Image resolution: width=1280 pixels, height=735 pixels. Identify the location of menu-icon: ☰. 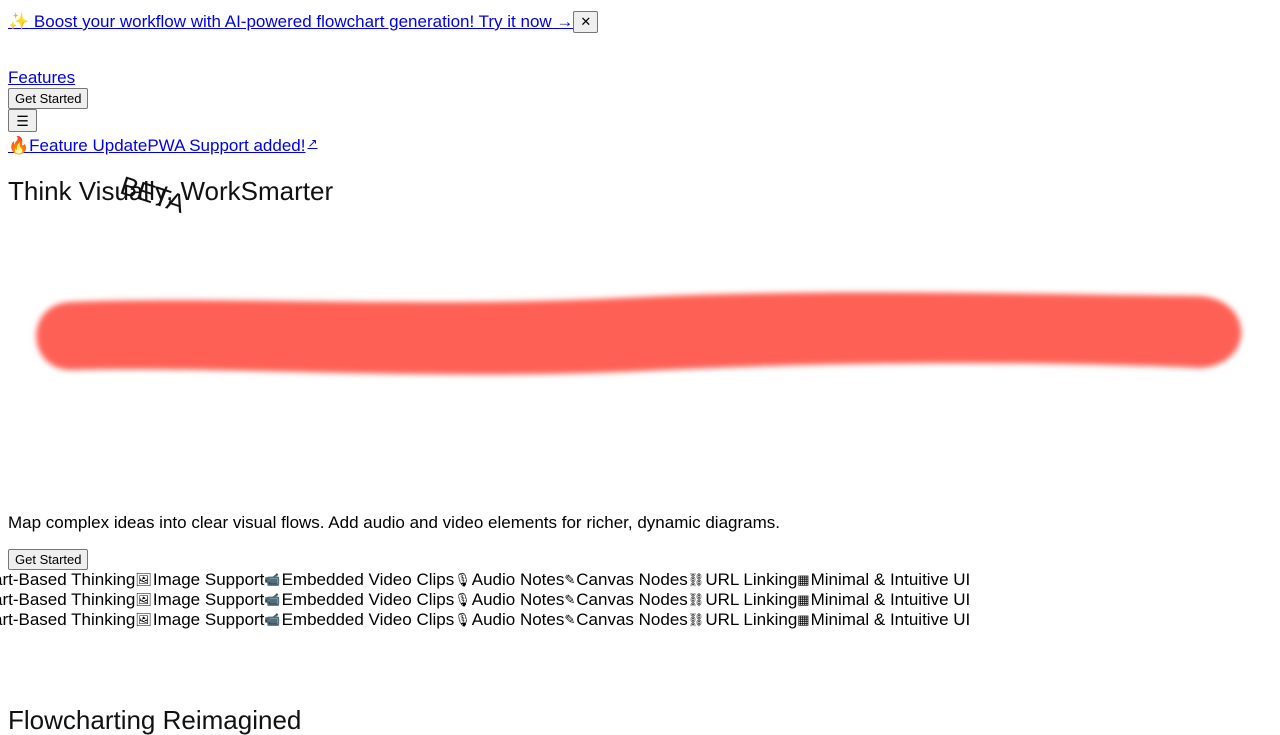
(22, 120).